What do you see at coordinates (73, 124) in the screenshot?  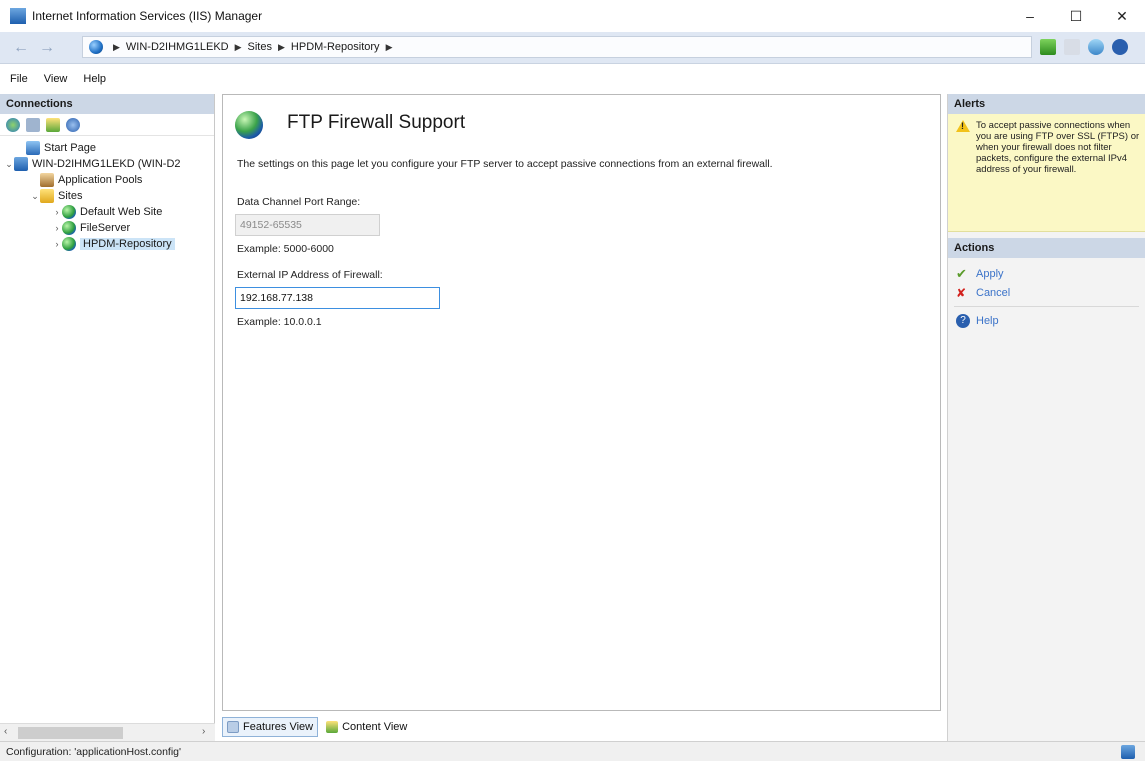 I see `disconnect-icon` at bounding box center [73, 124].